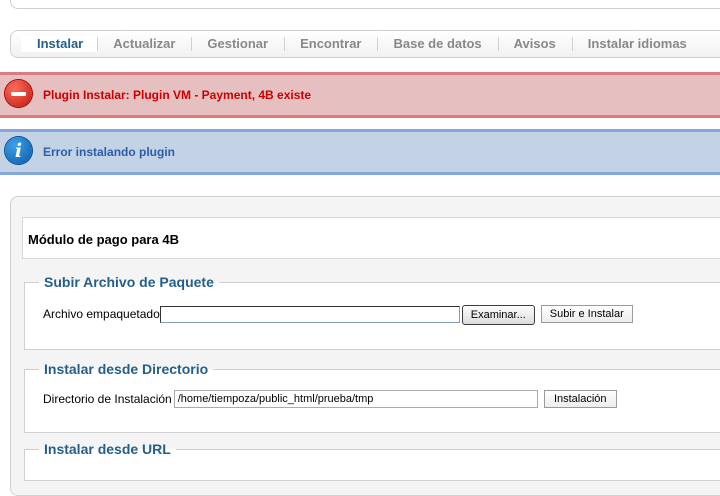 Image resolution: width=720 pixels, height=496 pixels. Describe the element at coordinates (103, 239) in the screenshot. I see `module-title: Módulo de pago para 4B` at that location.